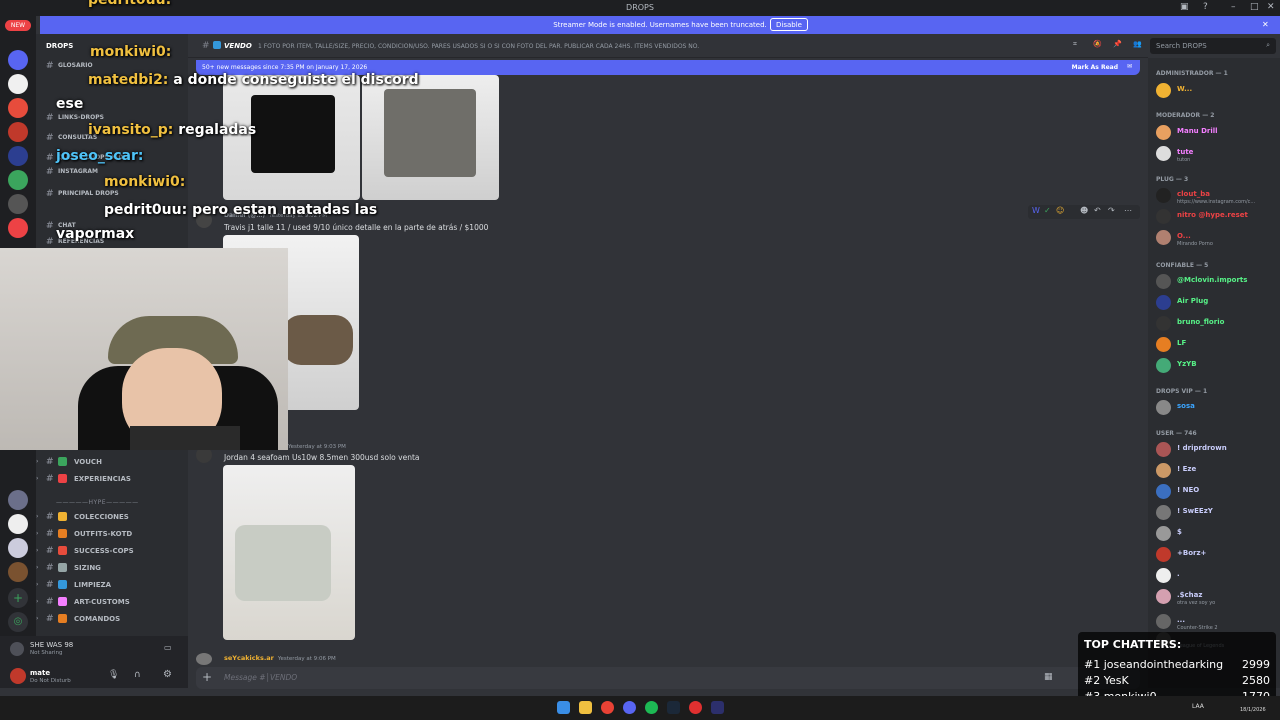  I want to click on mark-as-read-button: Mark As Read, so click(1095, 67).